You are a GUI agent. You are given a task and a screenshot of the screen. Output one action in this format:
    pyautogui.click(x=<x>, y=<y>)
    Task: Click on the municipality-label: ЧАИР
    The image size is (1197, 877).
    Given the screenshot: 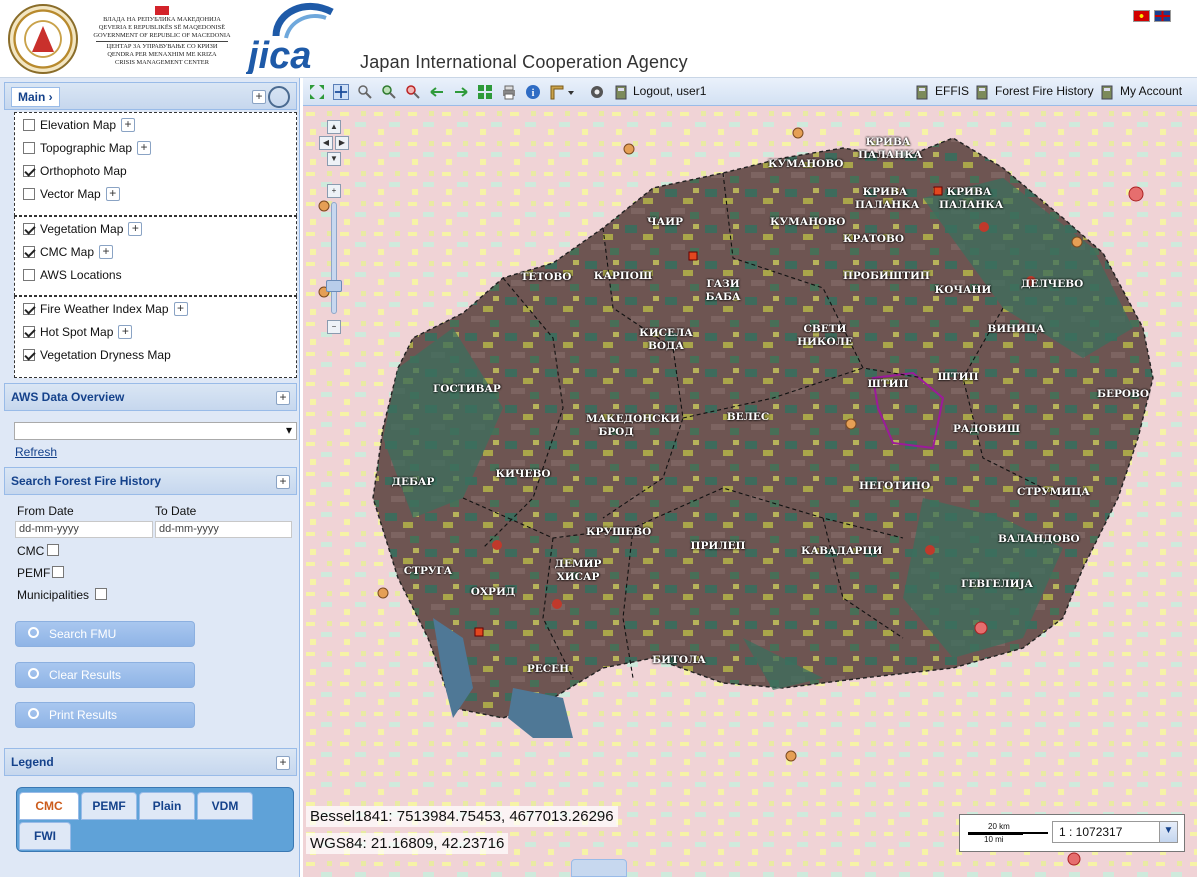 What is the action you would take?
    pyautogui.click(x=665, y=222)
    